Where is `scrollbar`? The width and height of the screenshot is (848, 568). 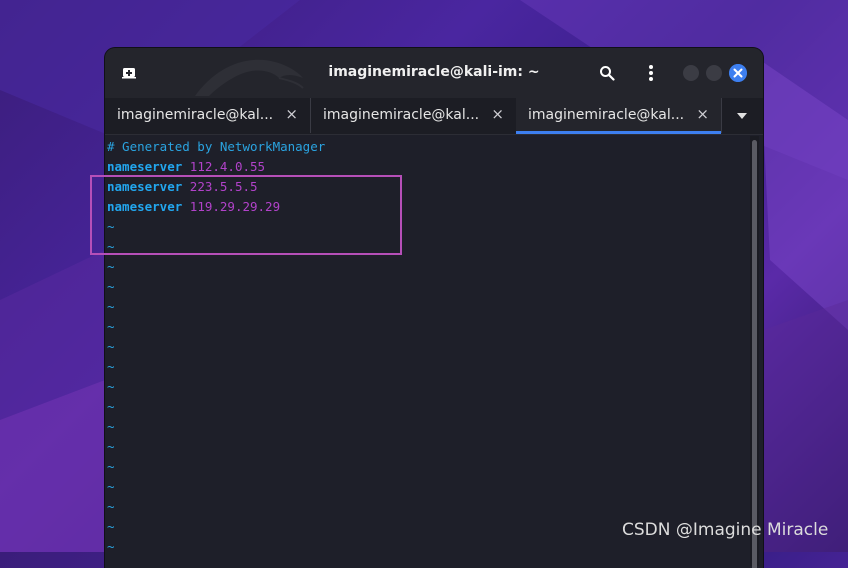
scrollbar is located at coordinates (754, 352).